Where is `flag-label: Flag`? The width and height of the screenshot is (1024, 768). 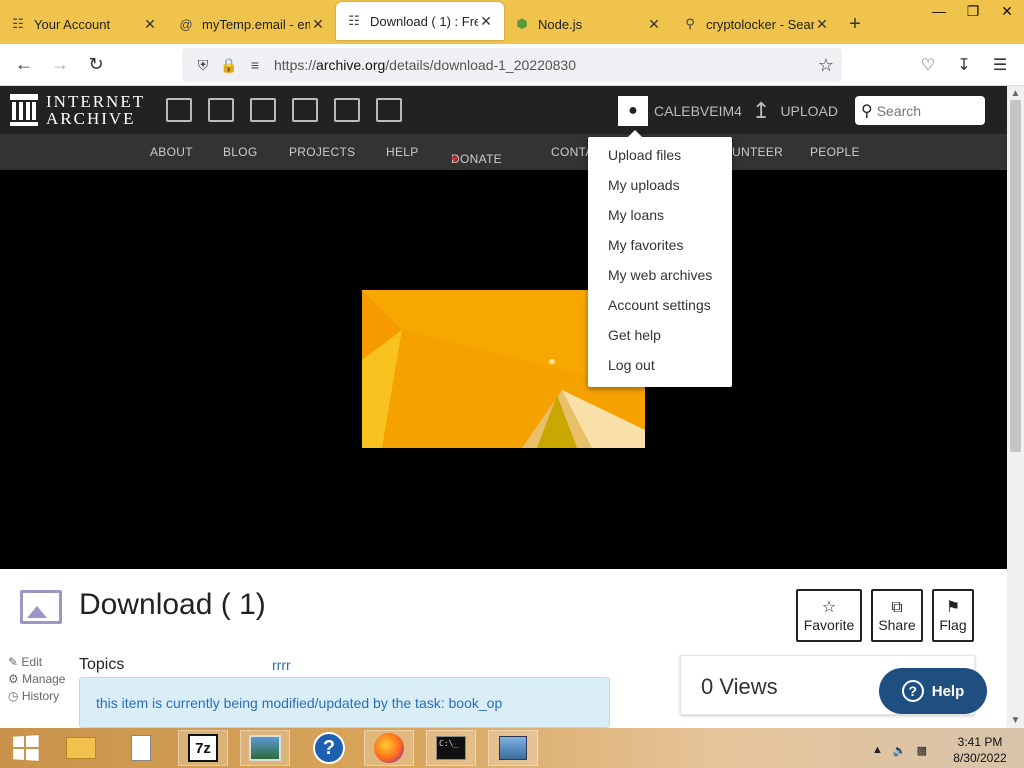 flag-label: Flag is located at coordinates (953, 624).